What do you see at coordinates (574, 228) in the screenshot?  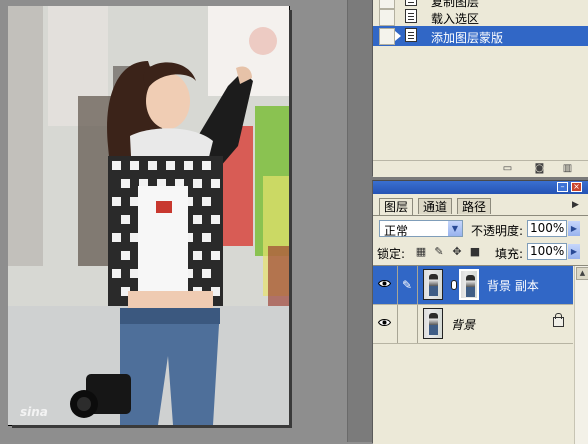 I see `opacity-slider-arrow-icon: ▶` at bounding box center [574, 228].